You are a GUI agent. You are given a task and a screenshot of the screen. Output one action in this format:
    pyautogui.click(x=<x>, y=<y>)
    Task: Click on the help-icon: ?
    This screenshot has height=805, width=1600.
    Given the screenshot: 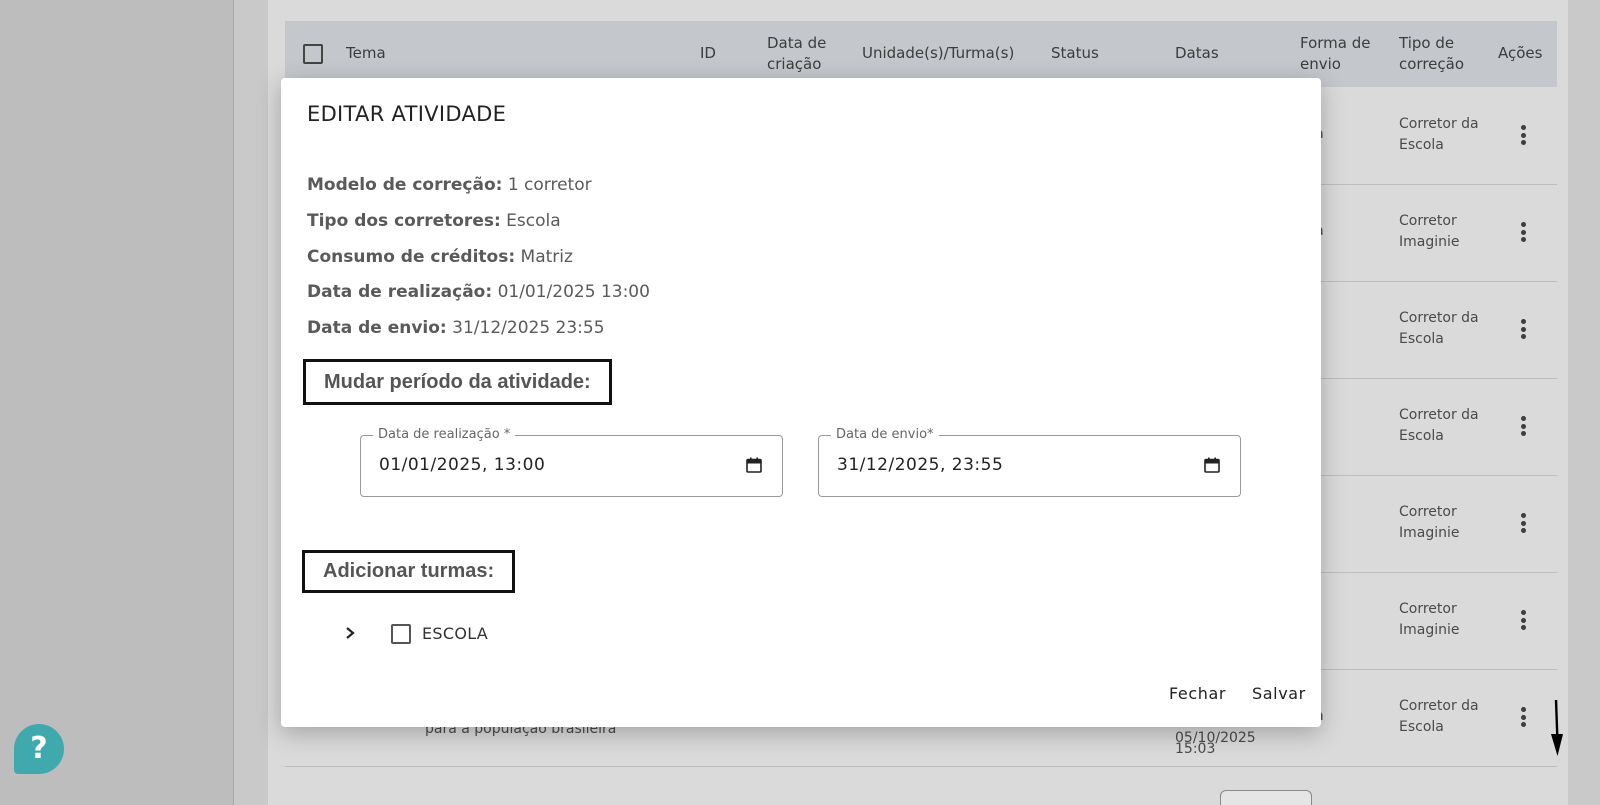 What is the action you would take?
    pyautogui.click(x=39, y=748)
    